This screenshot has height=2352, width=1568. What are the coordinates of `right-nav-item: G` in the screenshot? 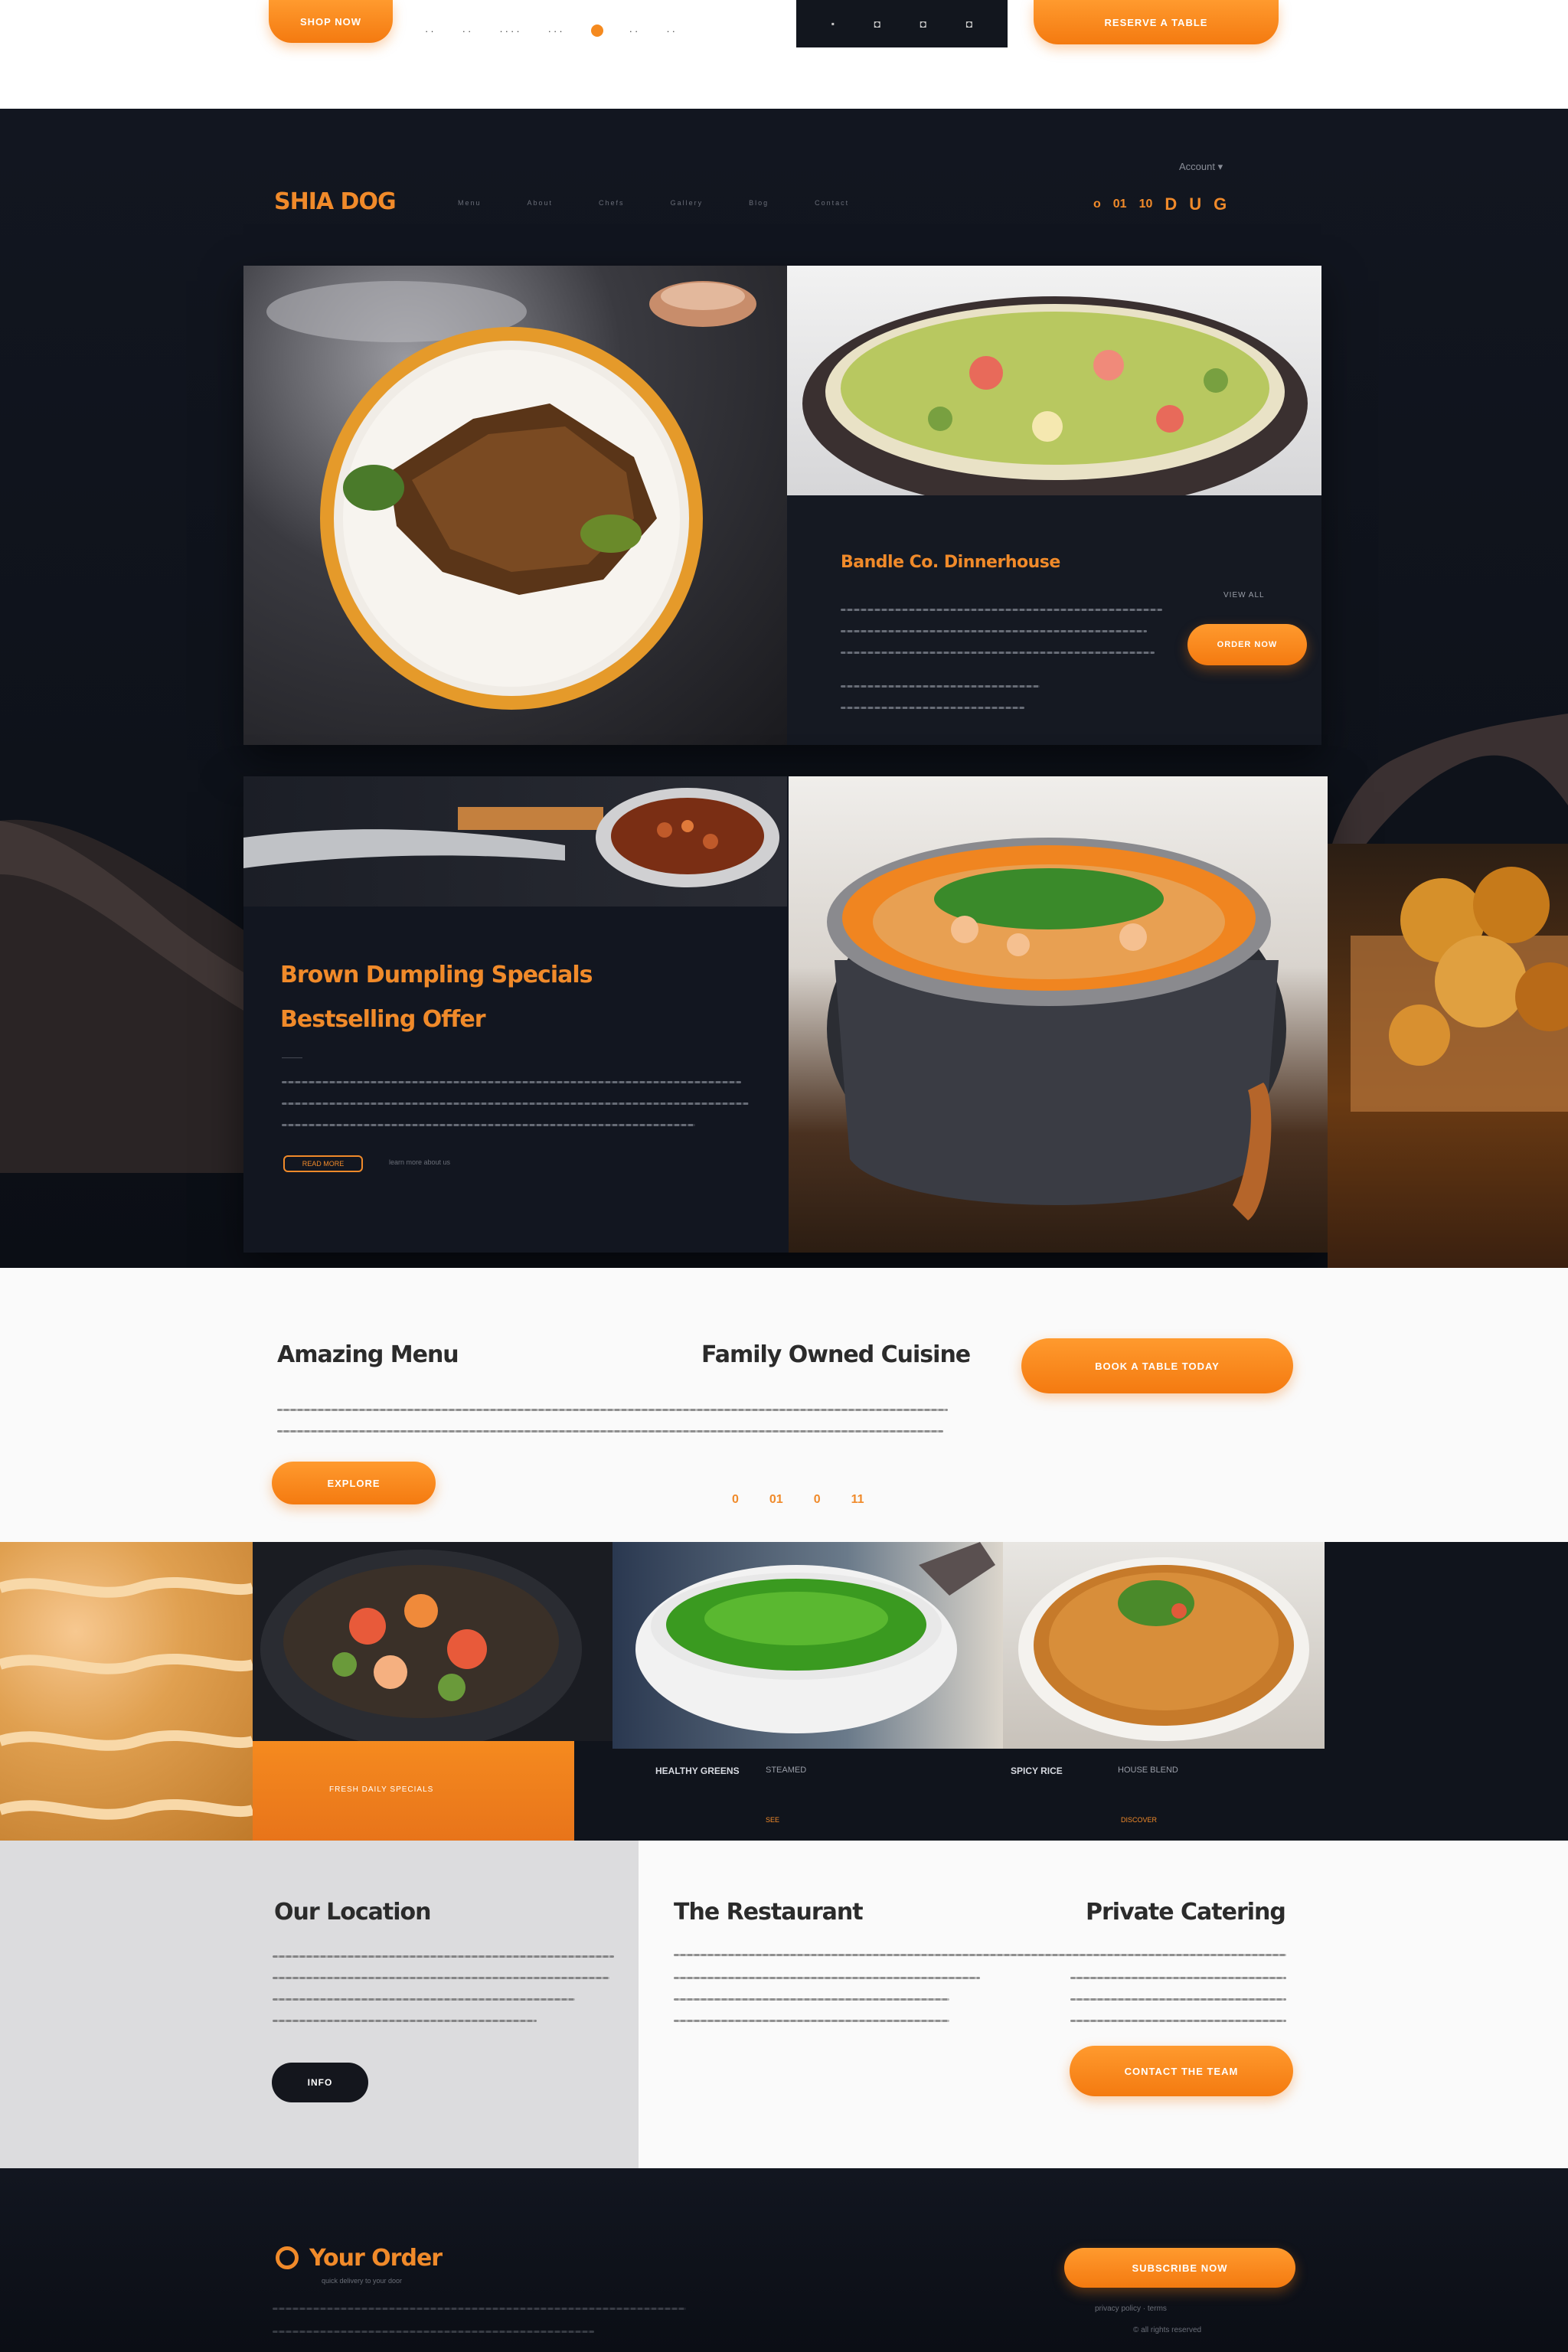 It's located at (1220, 204).